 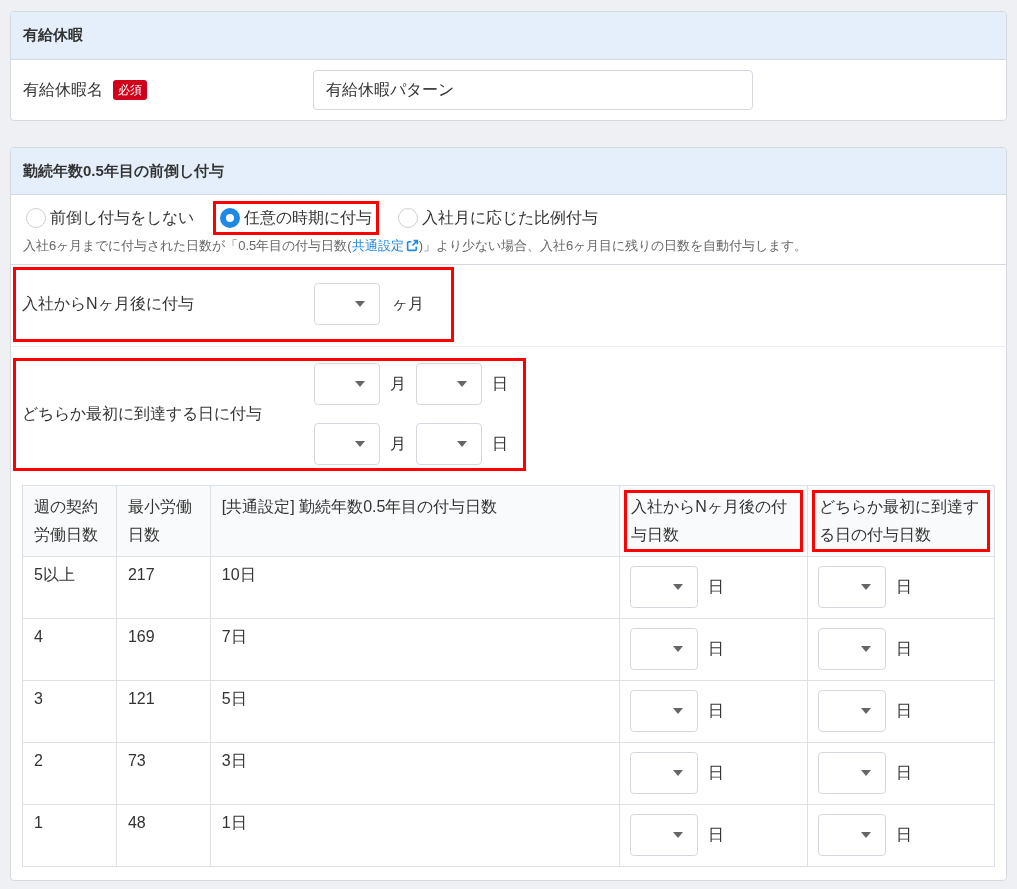 What do you see at coordinates (130, 90) in the screenshot?
I see `required-badge: 必須` at bounding box center [130, 90].